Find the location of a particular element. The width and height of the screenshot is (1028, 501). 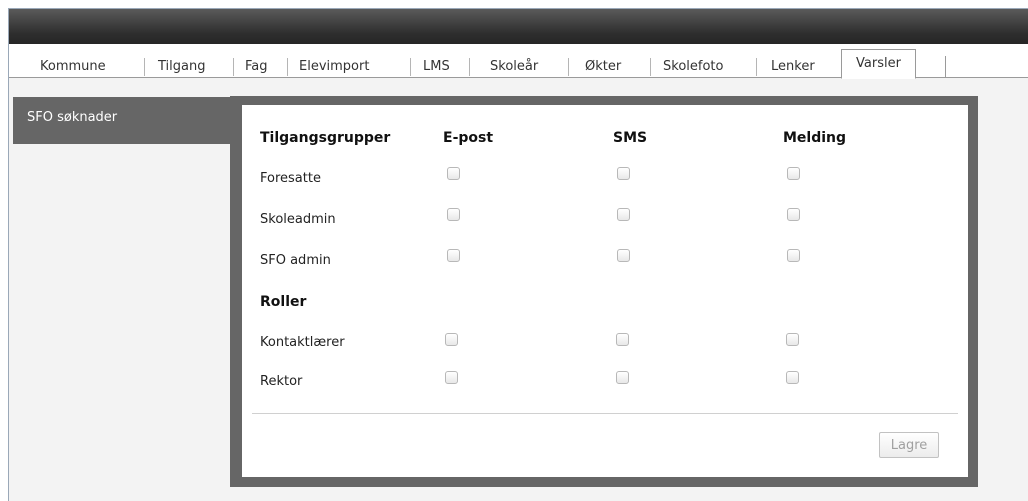

checkbox-sfo-admin-email is located at coordinates (453, 255).